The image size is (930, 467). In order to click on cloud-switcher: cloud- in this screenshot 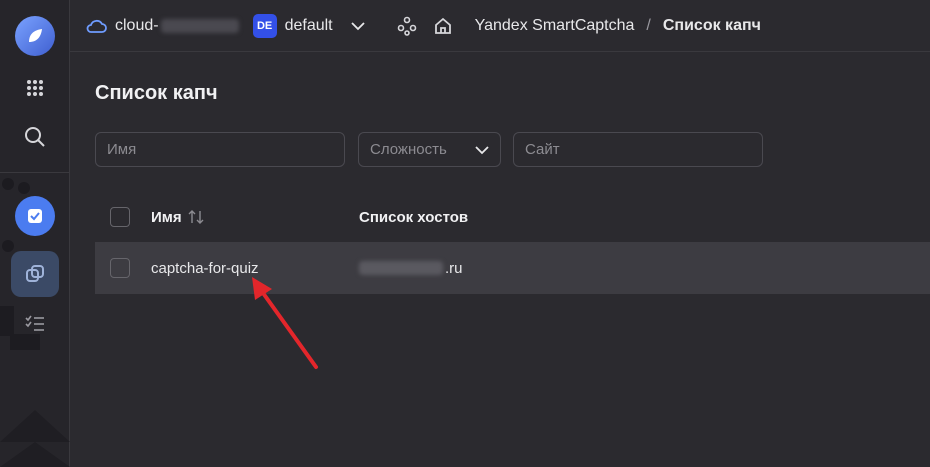, I will do `click(162, 26)`.